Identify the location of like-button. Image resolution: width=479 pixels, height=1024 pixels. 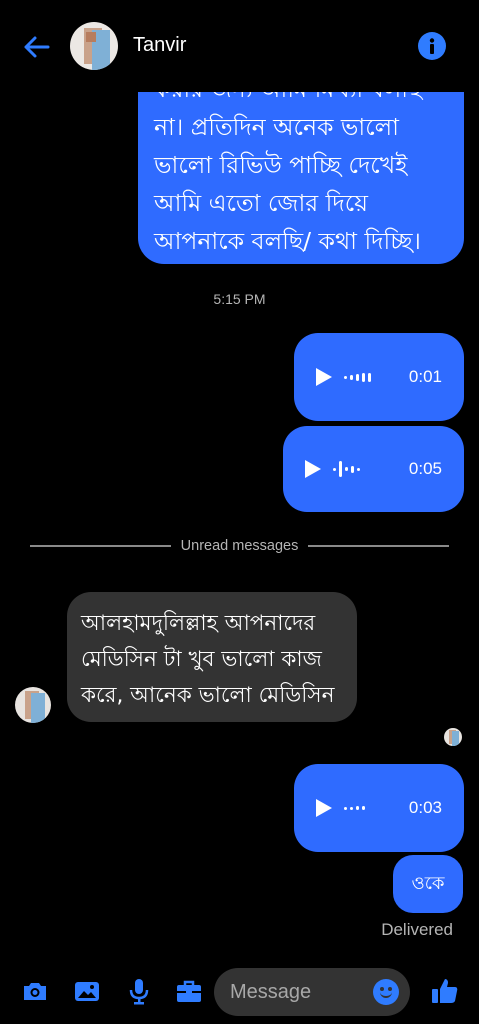
(445, 991).